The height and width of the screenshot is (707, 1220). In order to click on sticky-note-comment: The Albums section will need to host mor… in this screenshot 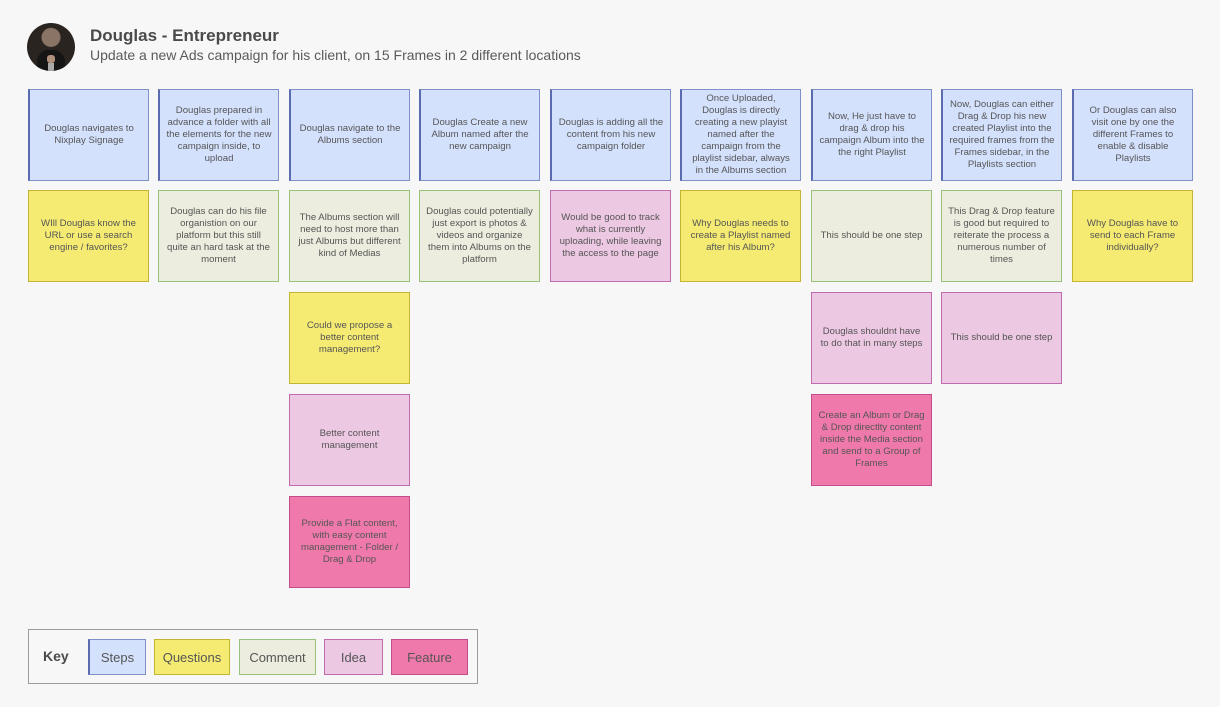, I will do `click(349, 236)`.